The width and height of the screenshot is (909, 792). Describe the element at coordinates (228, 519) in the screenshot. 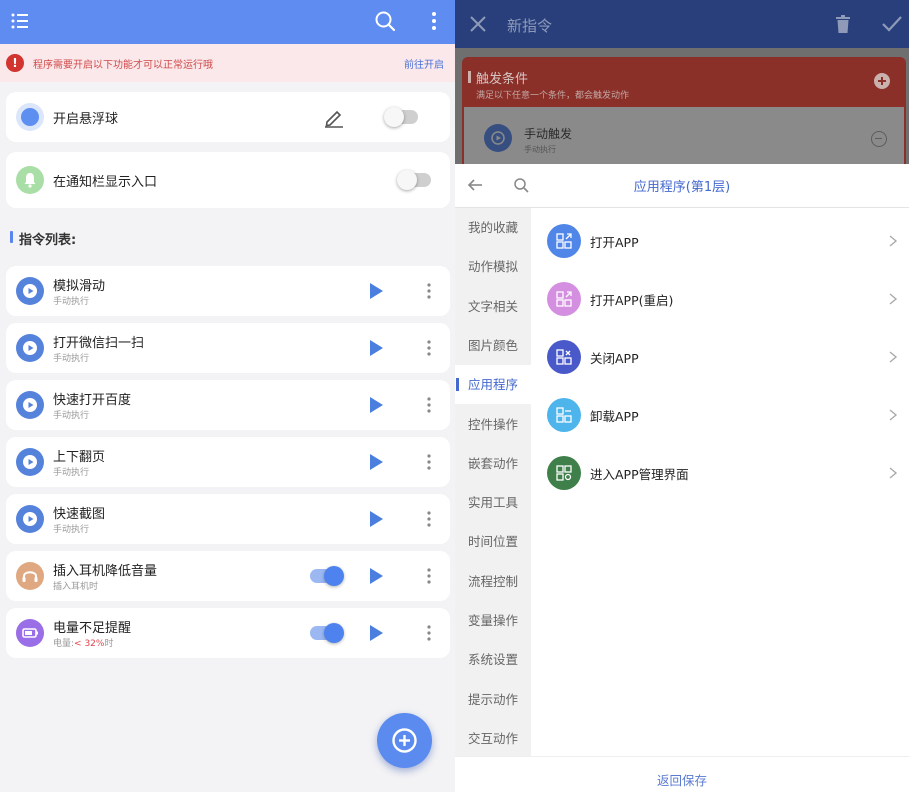

I see `command-card: 快速截图 手动执行` at that location.